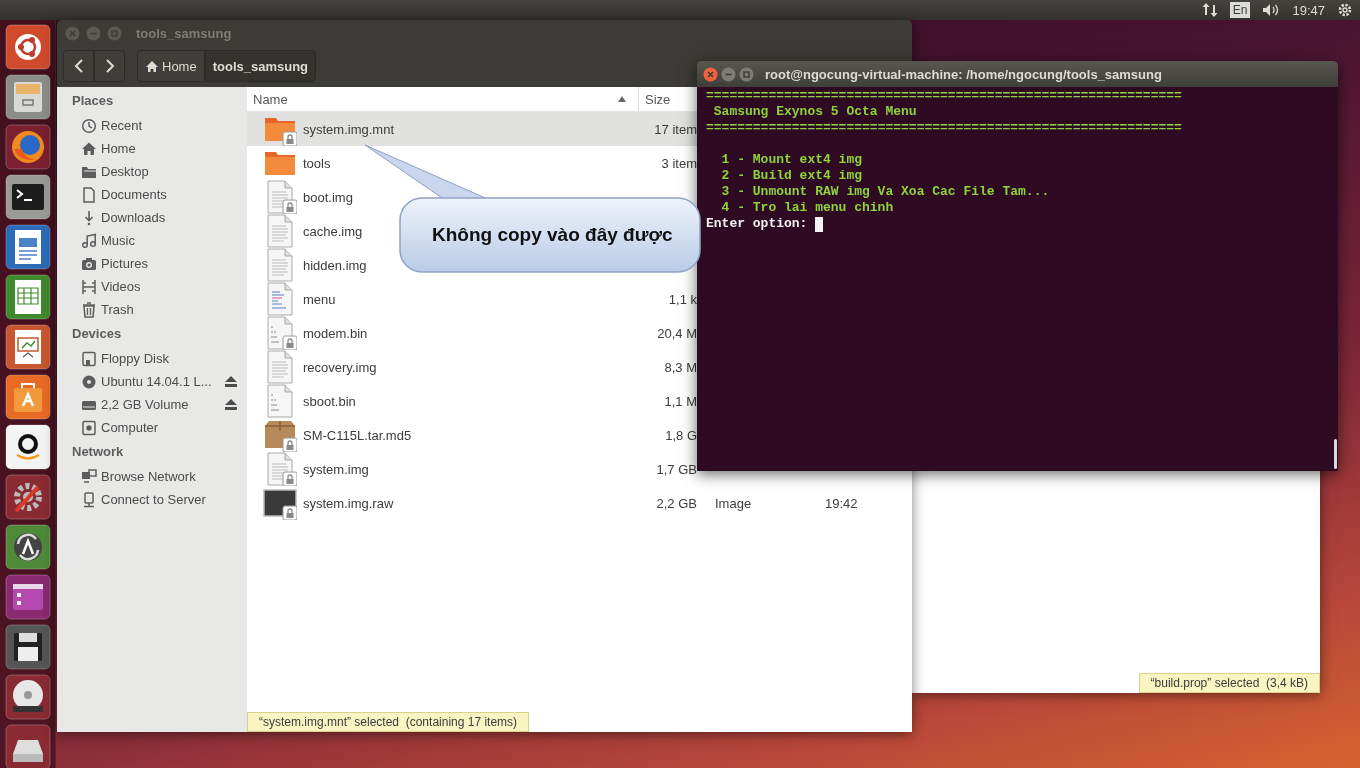 The width and height of the screenshot is (1360, 768). I want to click on sidebar-label: Videos, so click(121, 286).